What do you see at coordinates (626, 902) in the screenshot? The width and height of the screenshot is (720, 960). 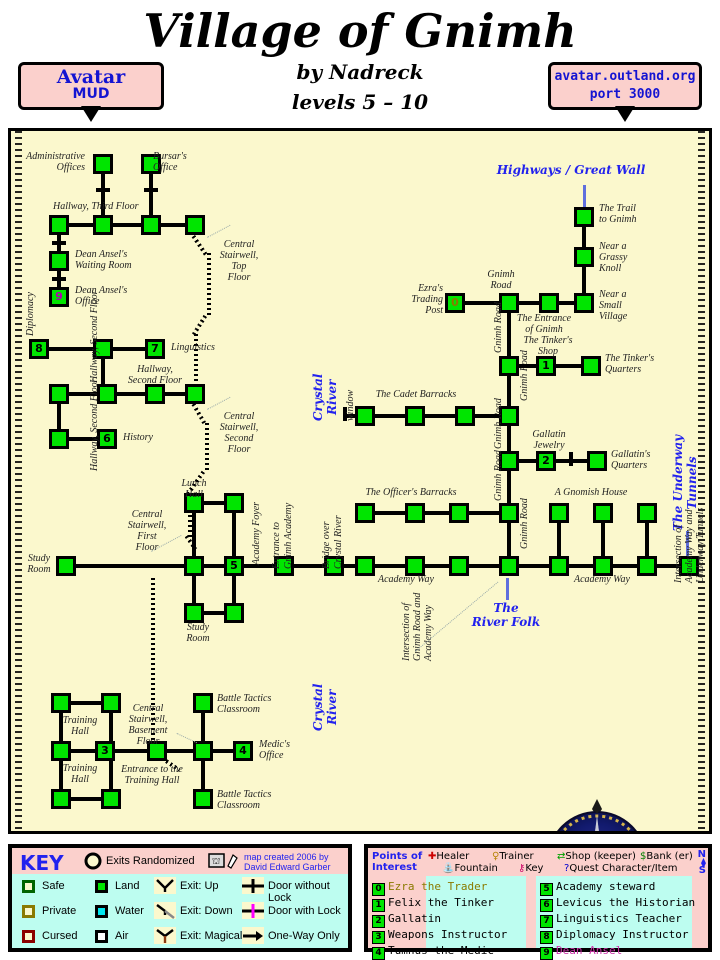 I see `poi-label-6: Levicus the Historian` at bounding box center [626, 902].